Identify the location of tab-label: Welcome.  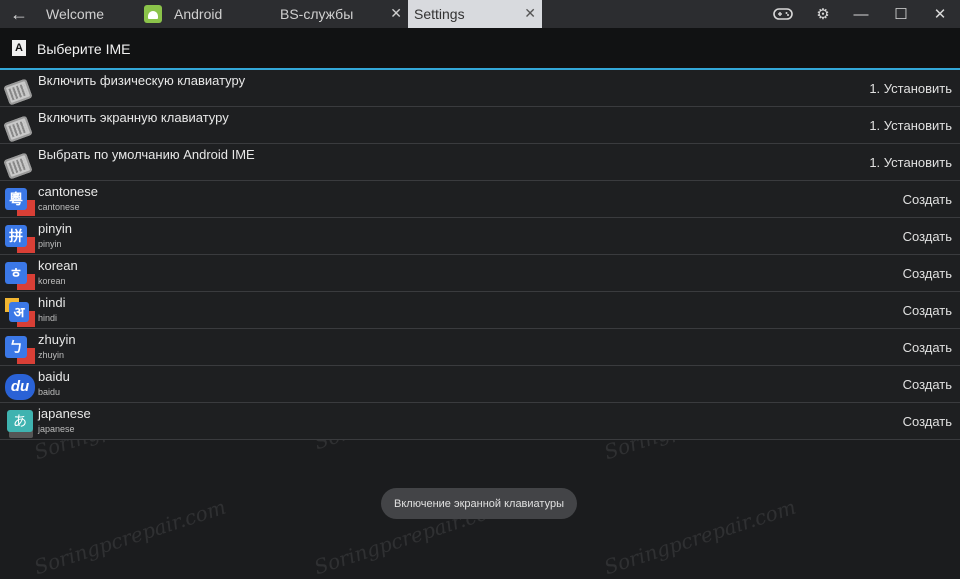
(75, 14).